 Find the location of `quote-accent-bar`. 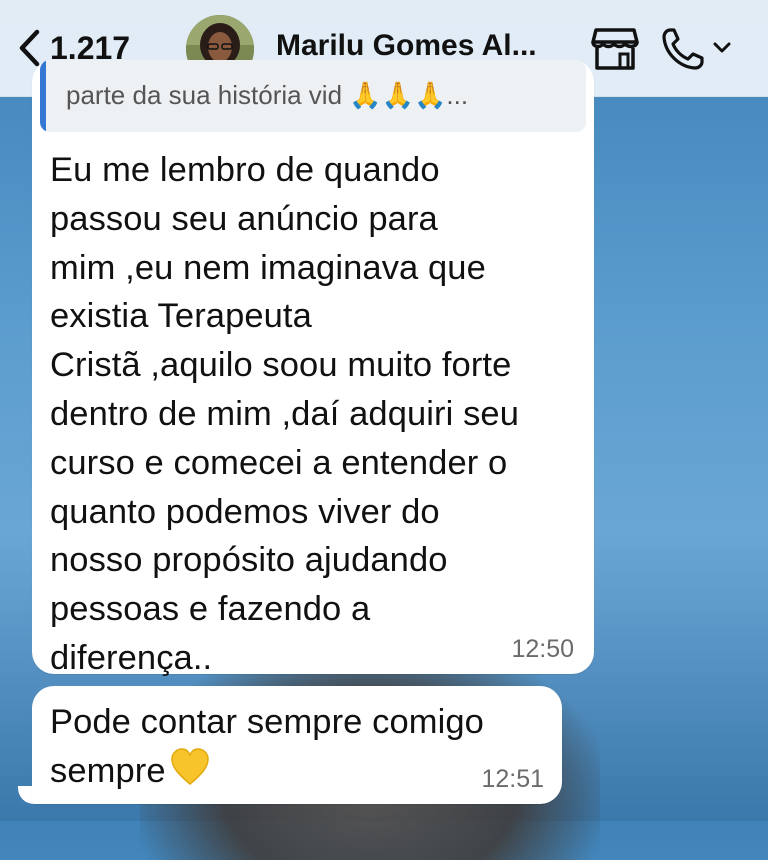

quote-accent-bar is located at coordinates (43, 96).